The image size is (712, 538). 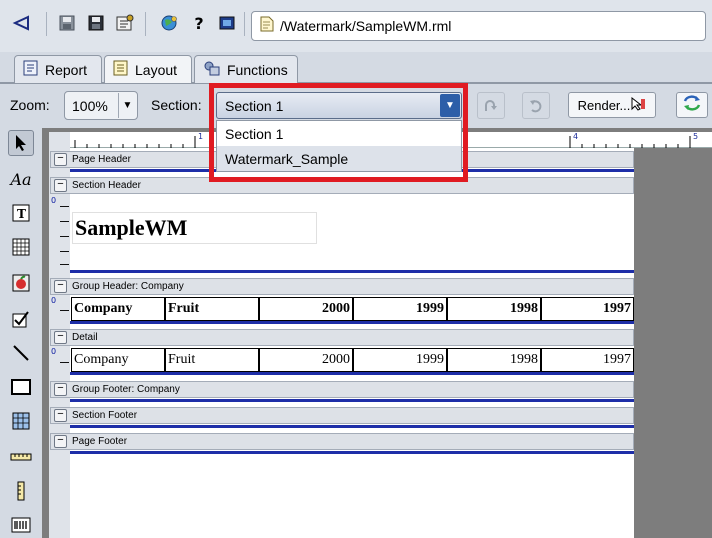 What do you see at coordinates (199, 23) in the screenshot?
I see `help-icon: ?` at bounding box center [199, 23].